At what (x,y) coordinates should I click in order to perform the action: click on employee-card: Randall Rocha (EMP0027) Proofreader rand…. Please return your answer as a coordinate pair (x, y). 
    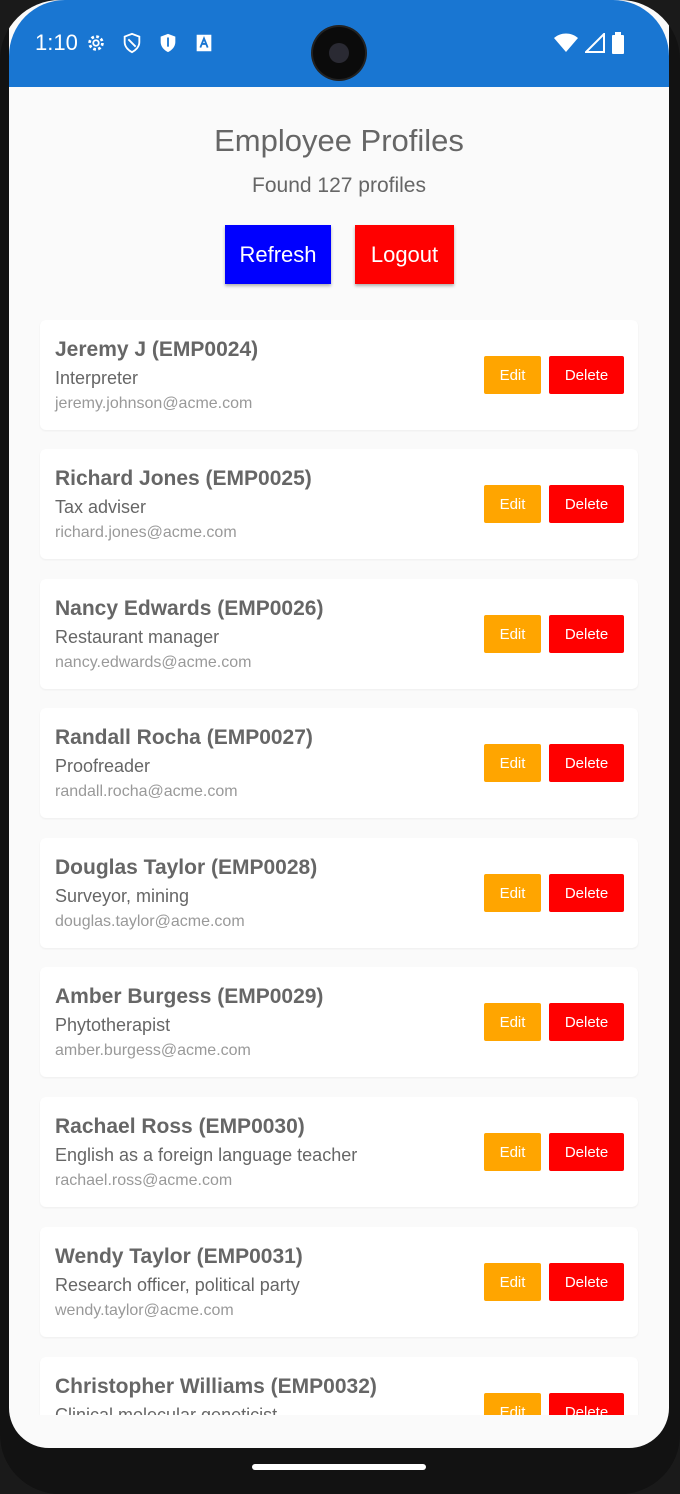
    Looking at the image, I should click on (339, 763).